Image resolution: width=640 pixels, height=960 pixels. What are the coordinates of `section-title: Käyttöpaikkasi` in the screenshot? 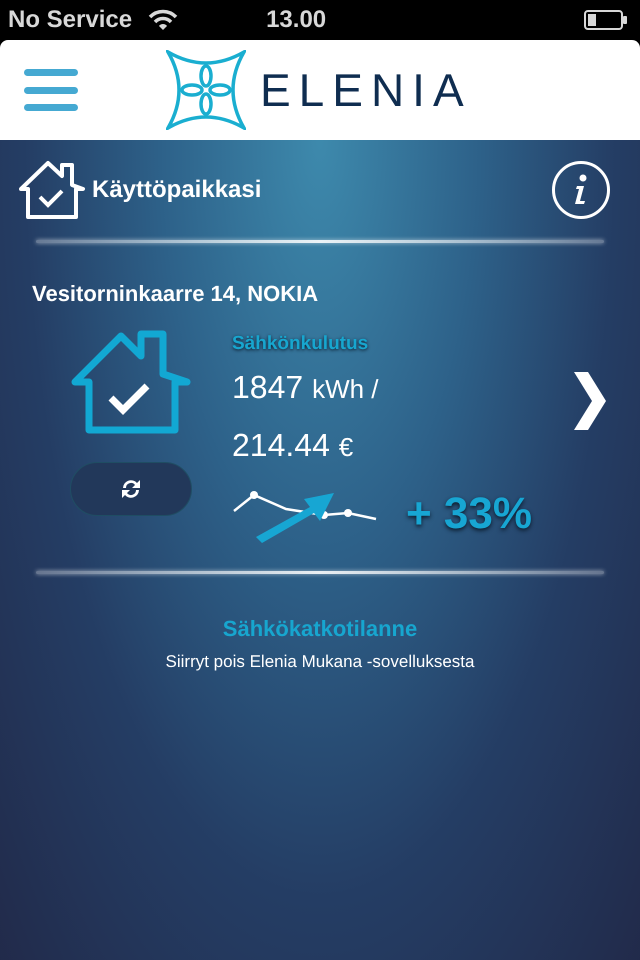 It's located at (177, 190).